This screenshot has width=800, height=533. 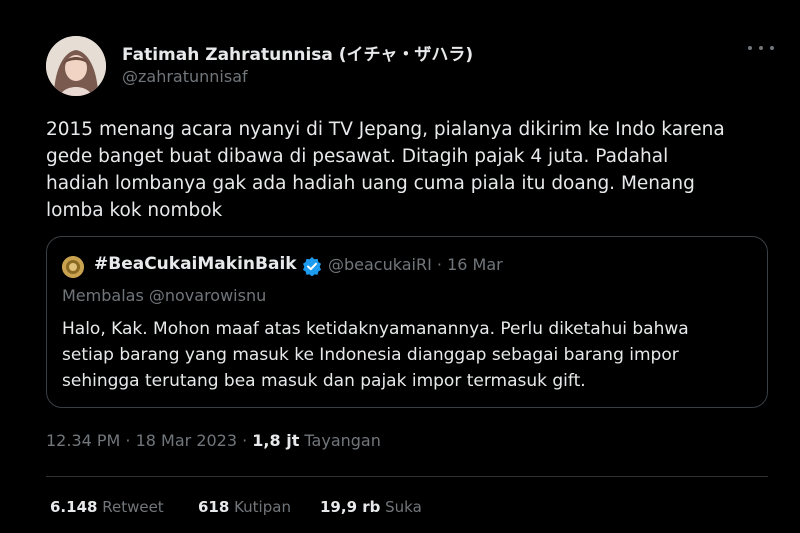 I want to click on retweets-stat: 6.148 Retweet, so click(x=107, y=507).